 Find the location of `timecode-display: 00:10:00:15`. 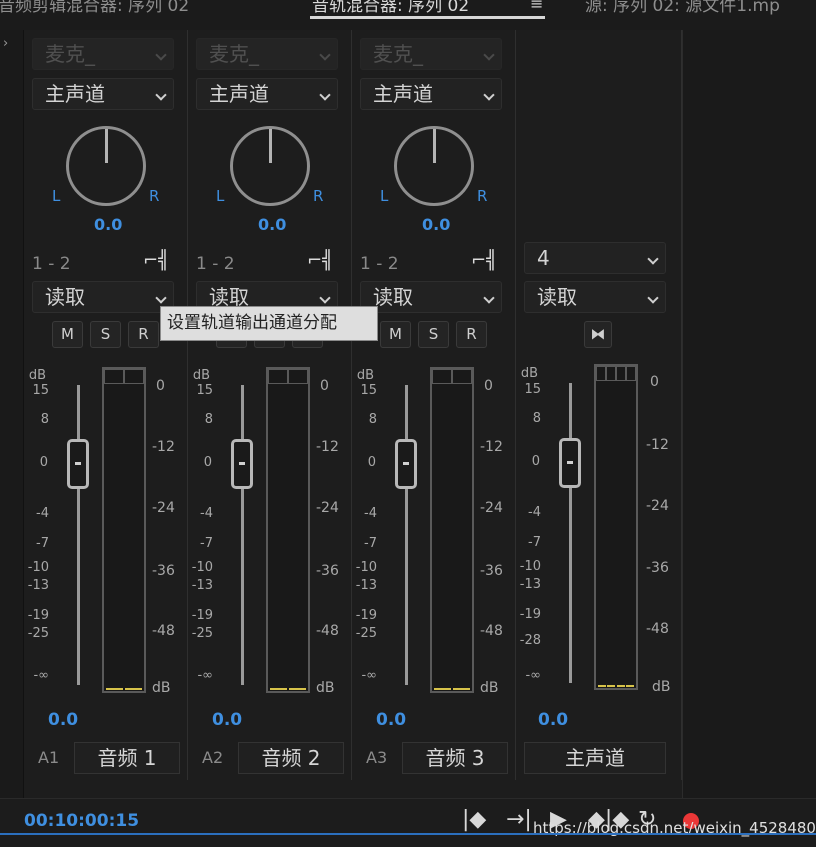

timecode-display: 00:10:00:15 is located at coordinates (81, 821).